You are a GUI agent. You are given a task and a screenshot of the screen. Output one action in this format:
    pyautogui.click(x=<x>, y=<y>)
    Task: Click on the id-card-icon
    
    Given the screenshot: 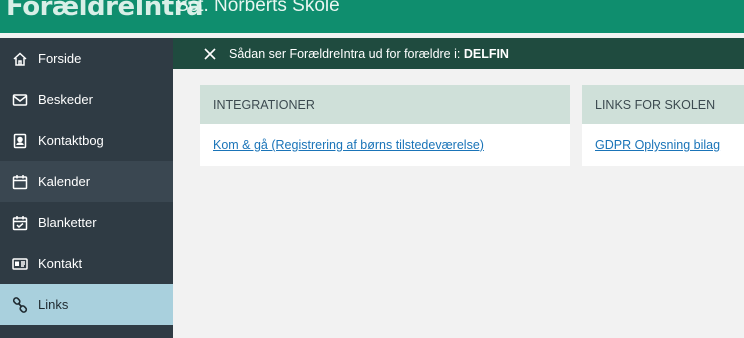 What is the action you would take?
    pyautogui.click(x=20, y=264)
    